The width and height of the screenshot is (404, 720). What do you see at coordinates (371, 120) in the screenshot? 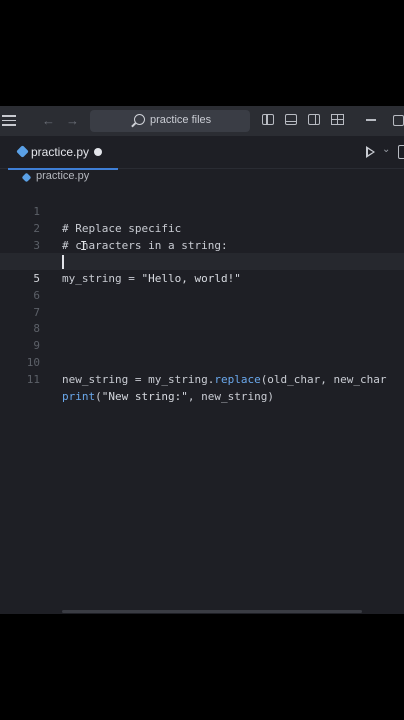
I see `minimize-icon` at bounding box center [371, 120].